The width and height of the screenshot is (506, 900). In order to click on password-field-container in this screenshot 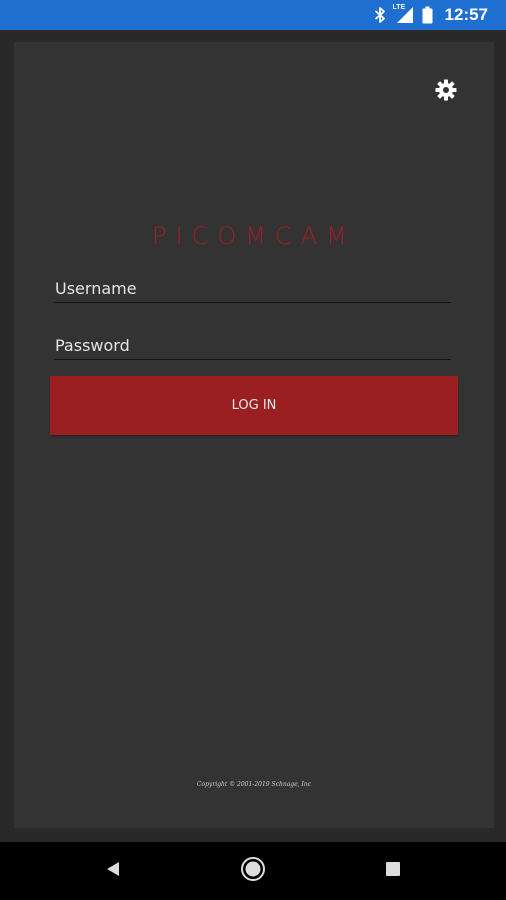, I will do `click(252, 345)`.